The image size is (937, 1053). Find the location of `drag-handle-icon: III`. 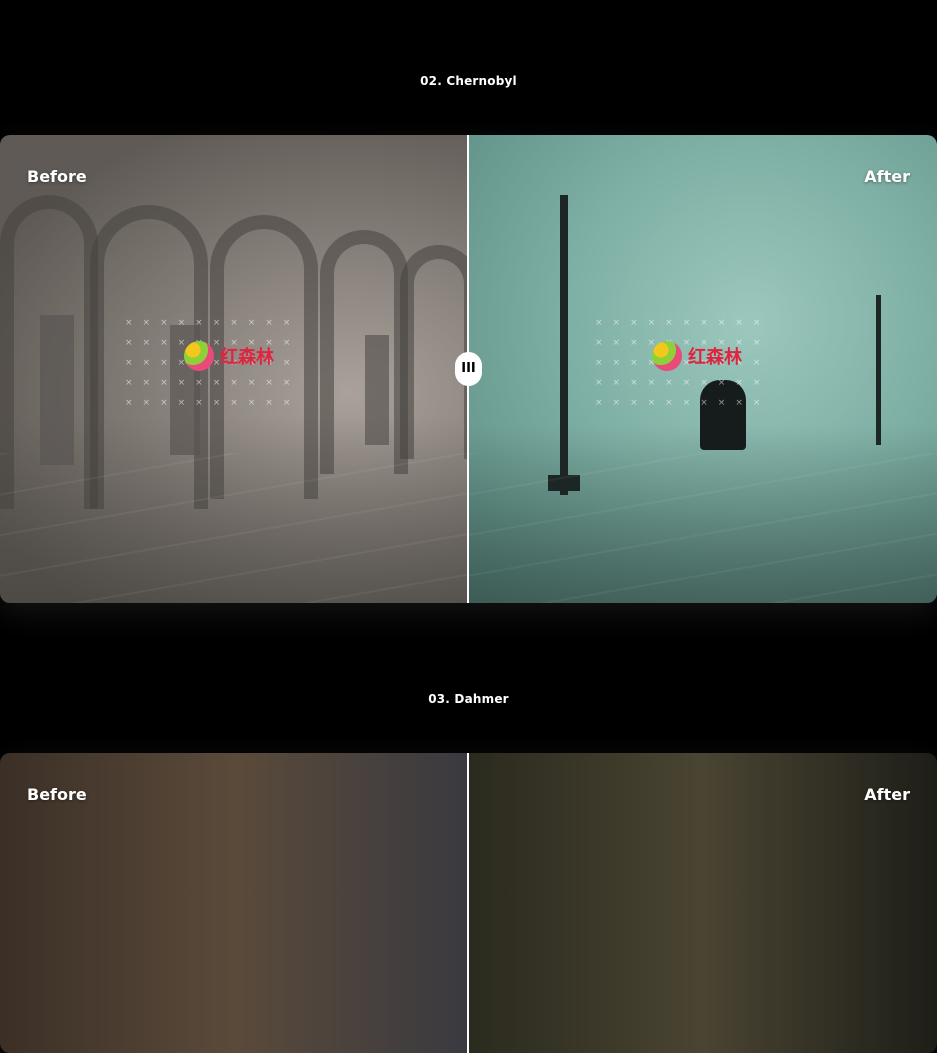

drag-handle-icon: III is located at coordinates (468, 369).